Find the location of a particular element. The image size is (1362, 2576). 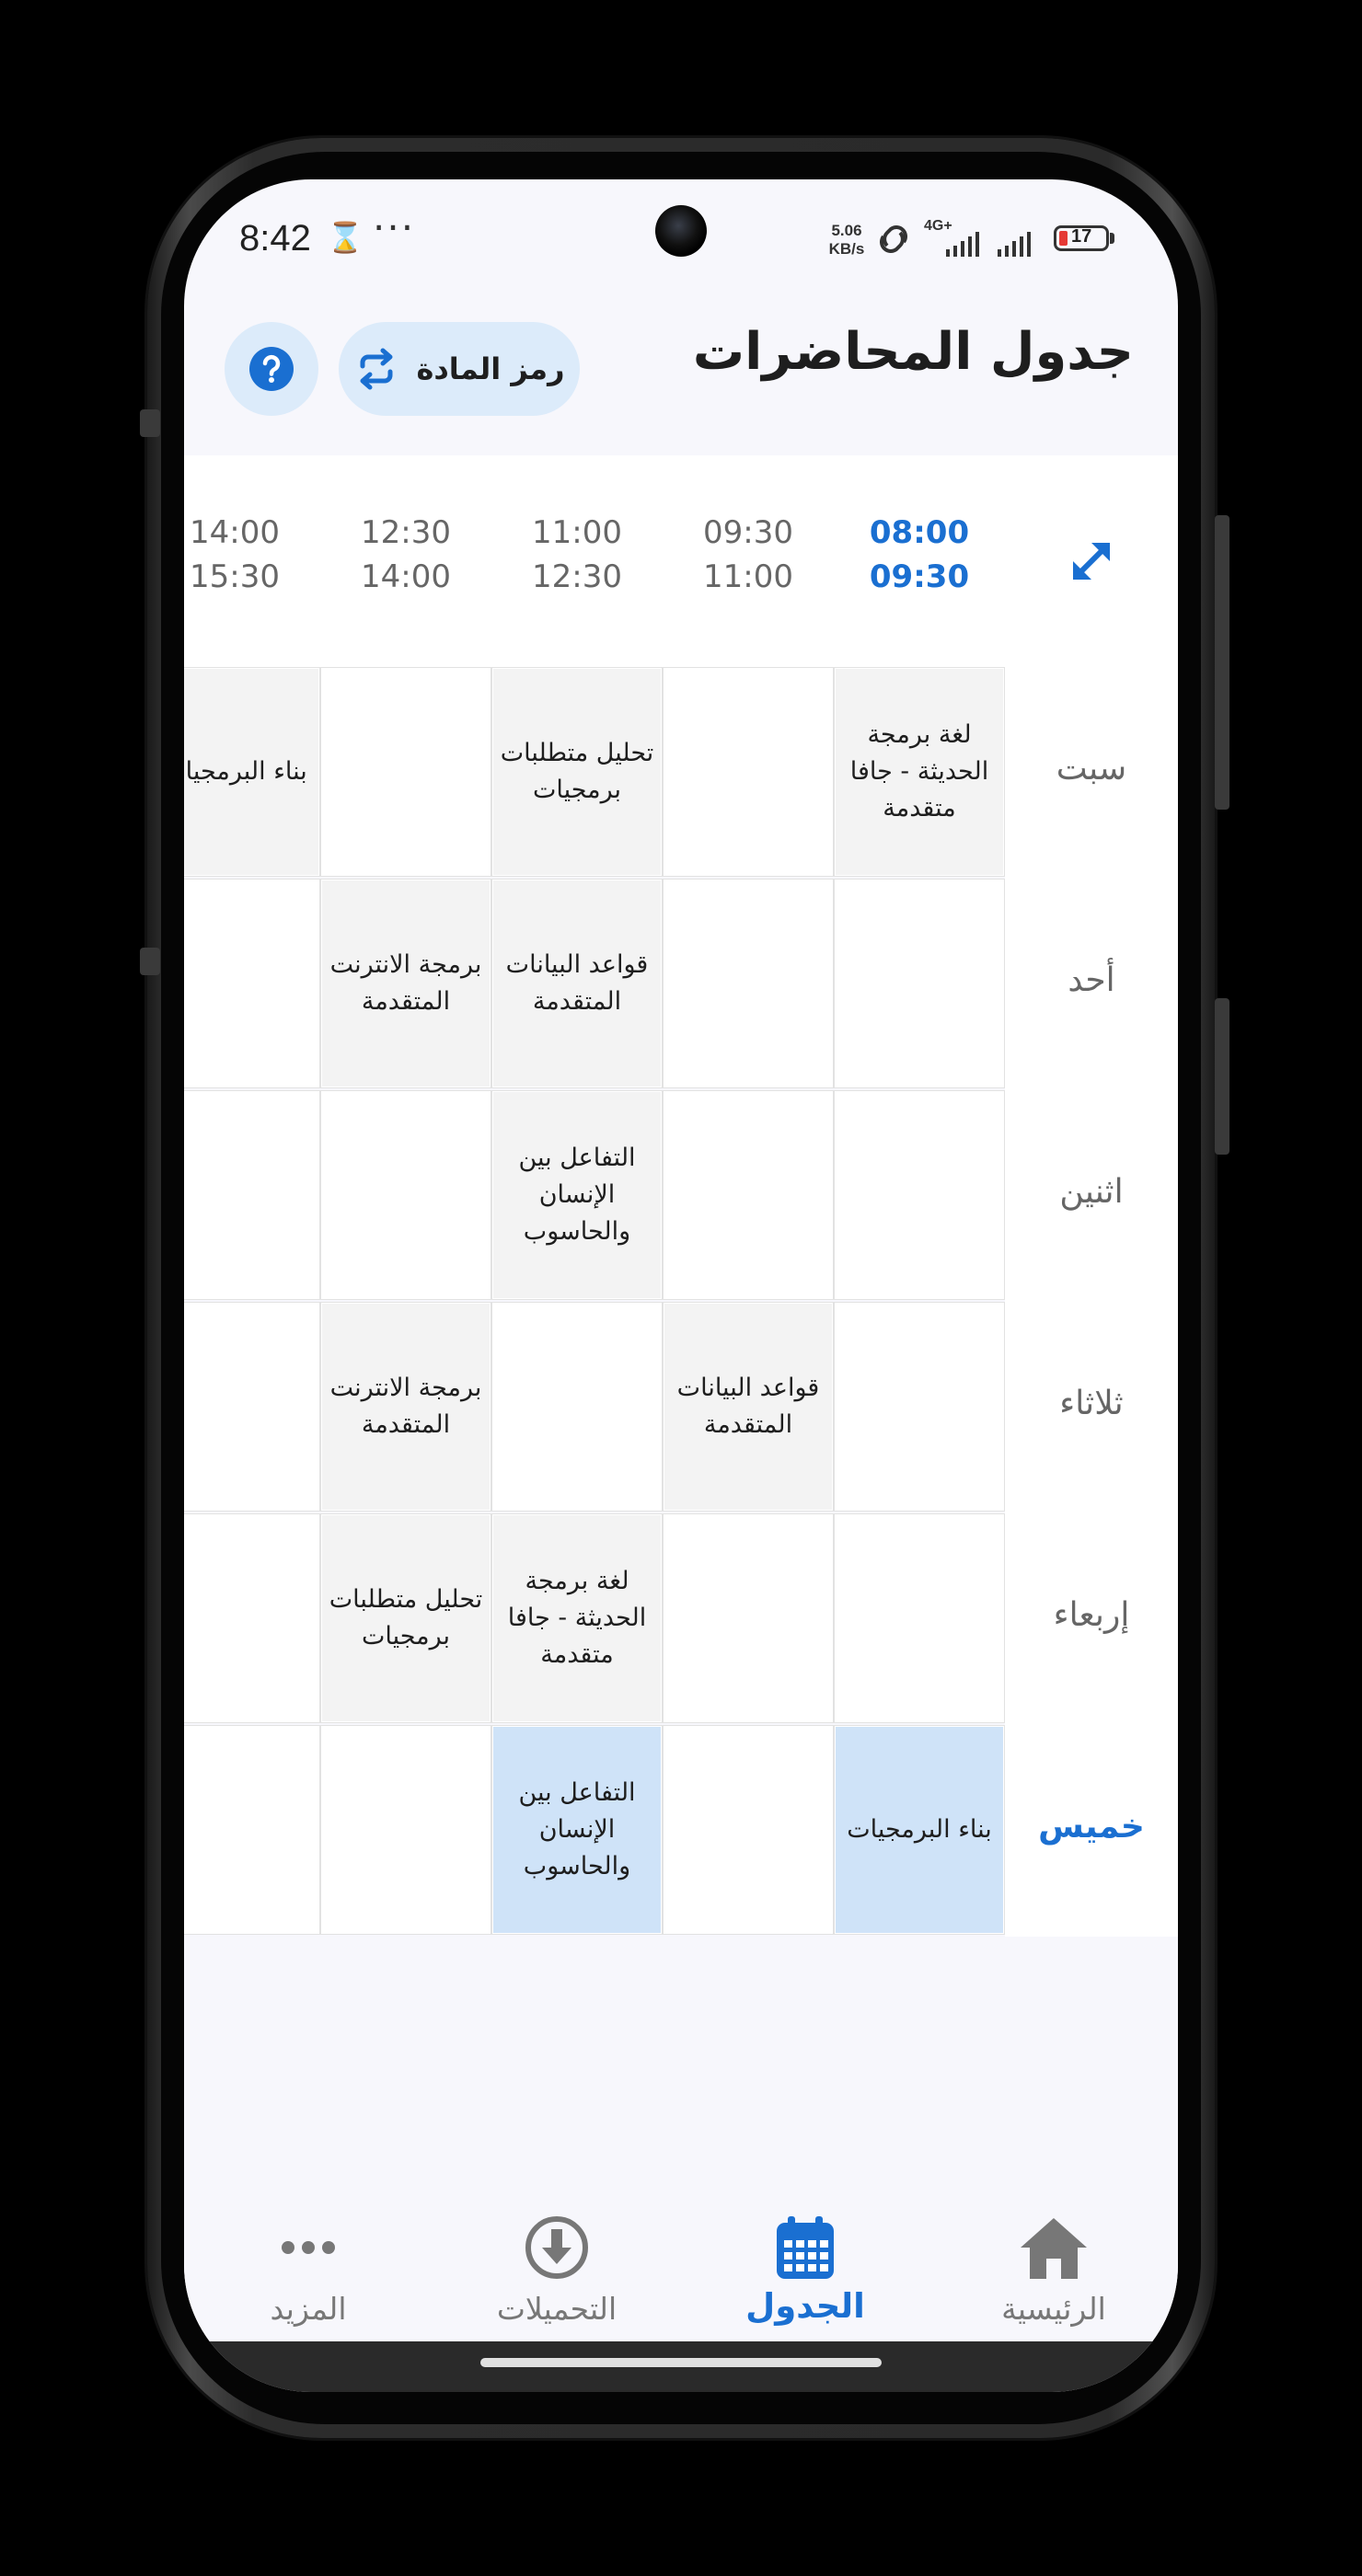

battery-icon: 17 is located at coordinates (1081, 238).